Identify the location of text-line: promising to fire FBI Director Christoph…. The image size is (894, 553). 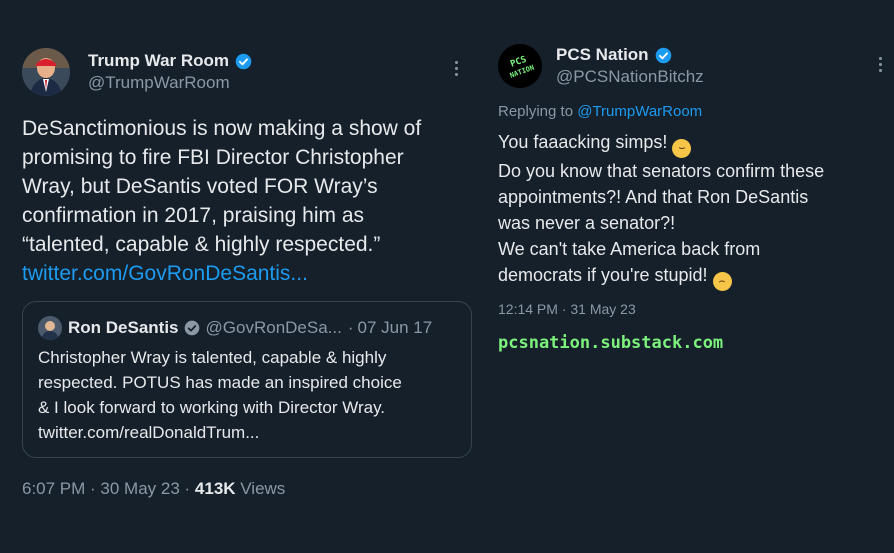
(213, 157).